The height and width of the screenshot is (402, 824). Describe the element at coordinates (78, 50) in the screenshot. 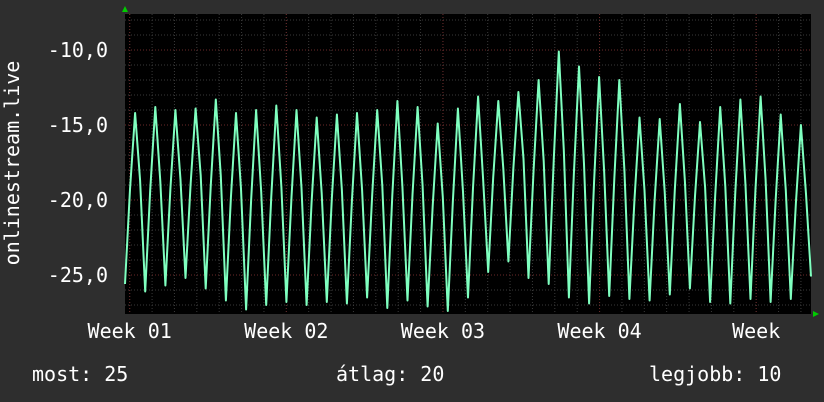

I see `y-tick-label: -10,0` at that location.